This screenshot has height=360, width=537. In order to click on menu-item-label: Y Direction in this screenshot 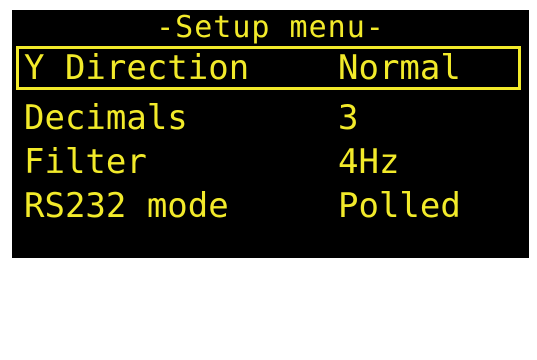, I will do `click(137, 68)`.